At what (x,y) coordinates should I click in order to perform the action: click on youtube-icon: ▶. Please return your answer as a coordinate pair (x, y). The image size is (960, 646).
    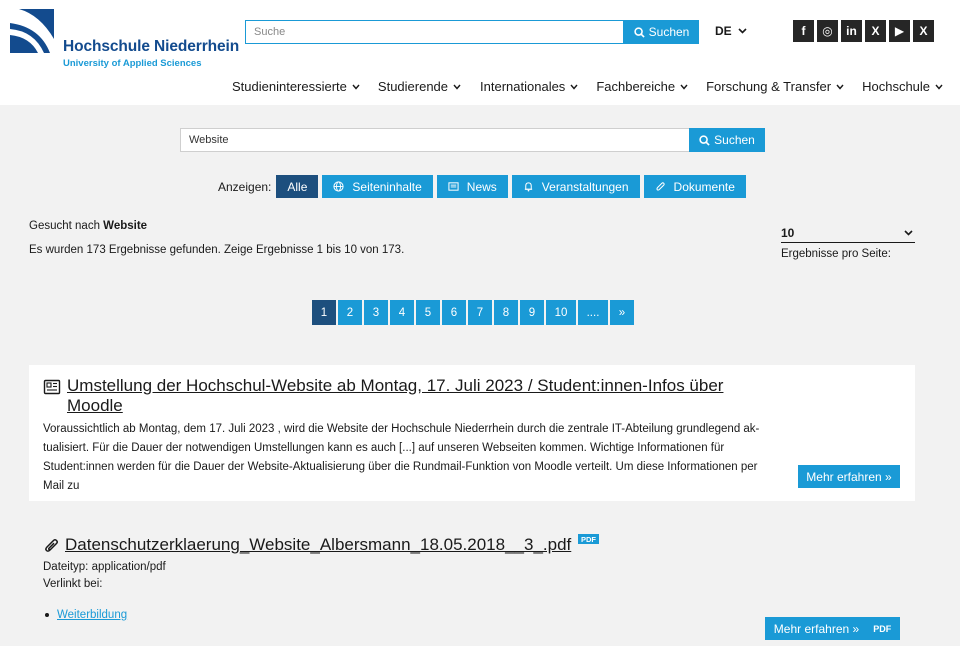
    Looking at the image, I should click on (899, 31).